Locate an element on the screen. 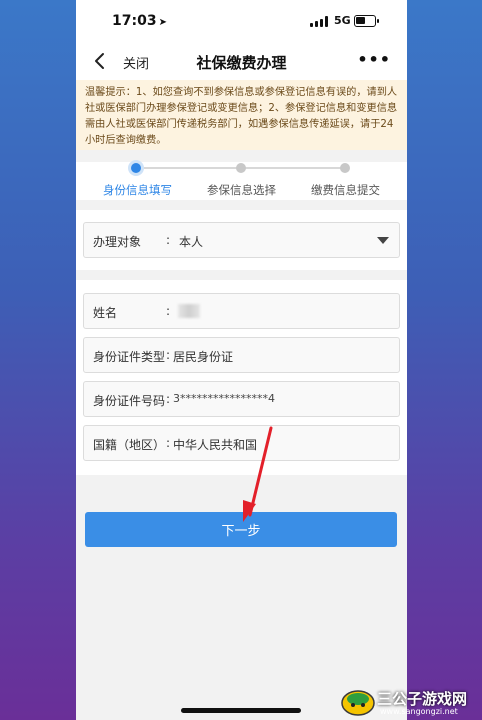 The image size is (482, 720). status-time: 17:03 ➤ is located at coordinates (139, 21).